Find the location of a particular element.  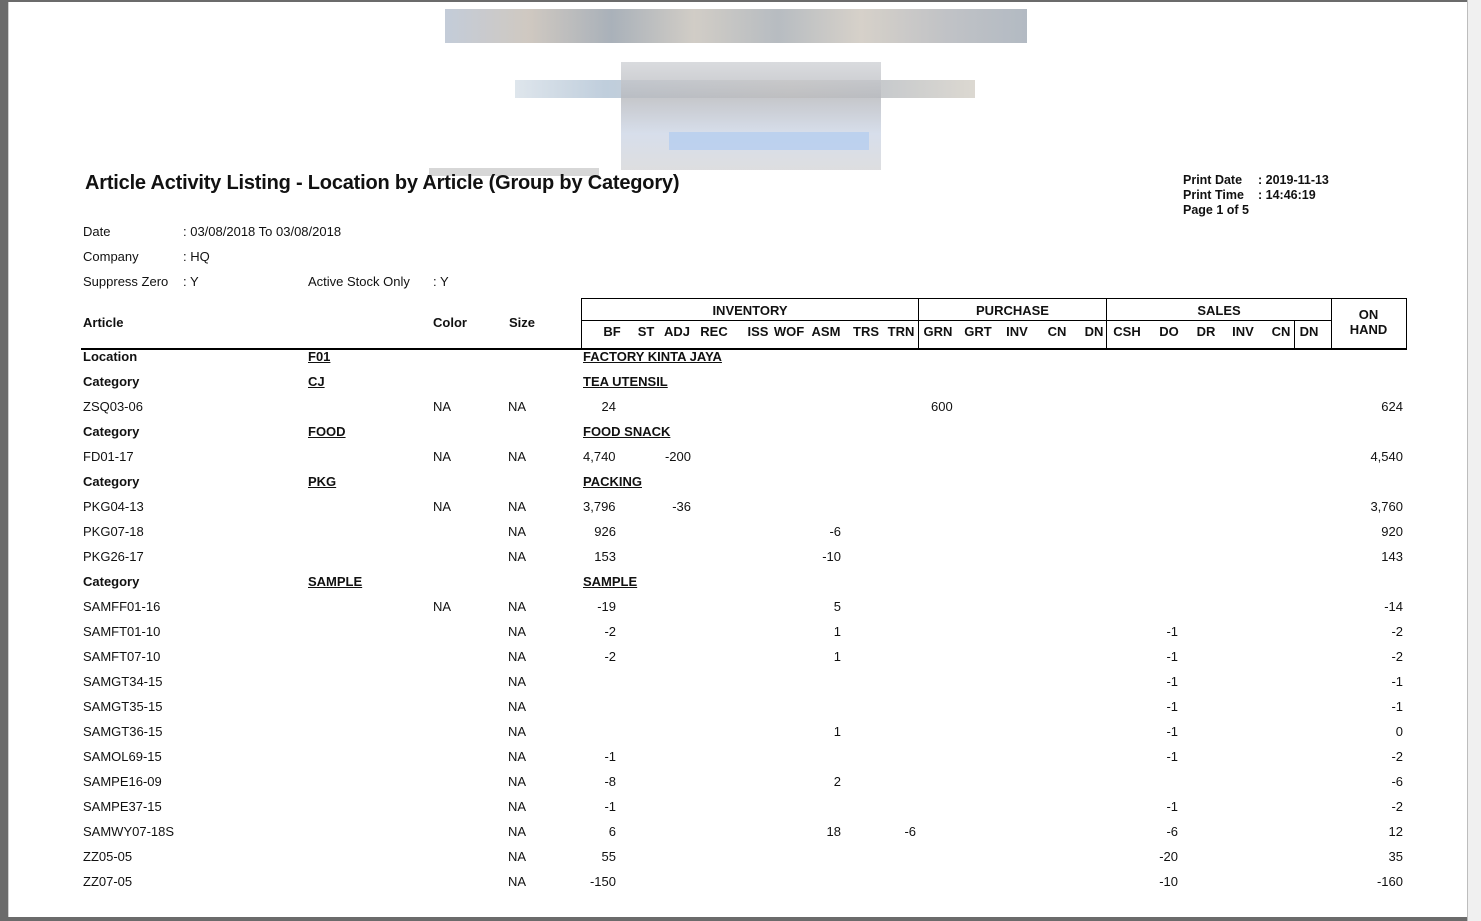

do-value: -20 is located at coordinates (1168, 856).